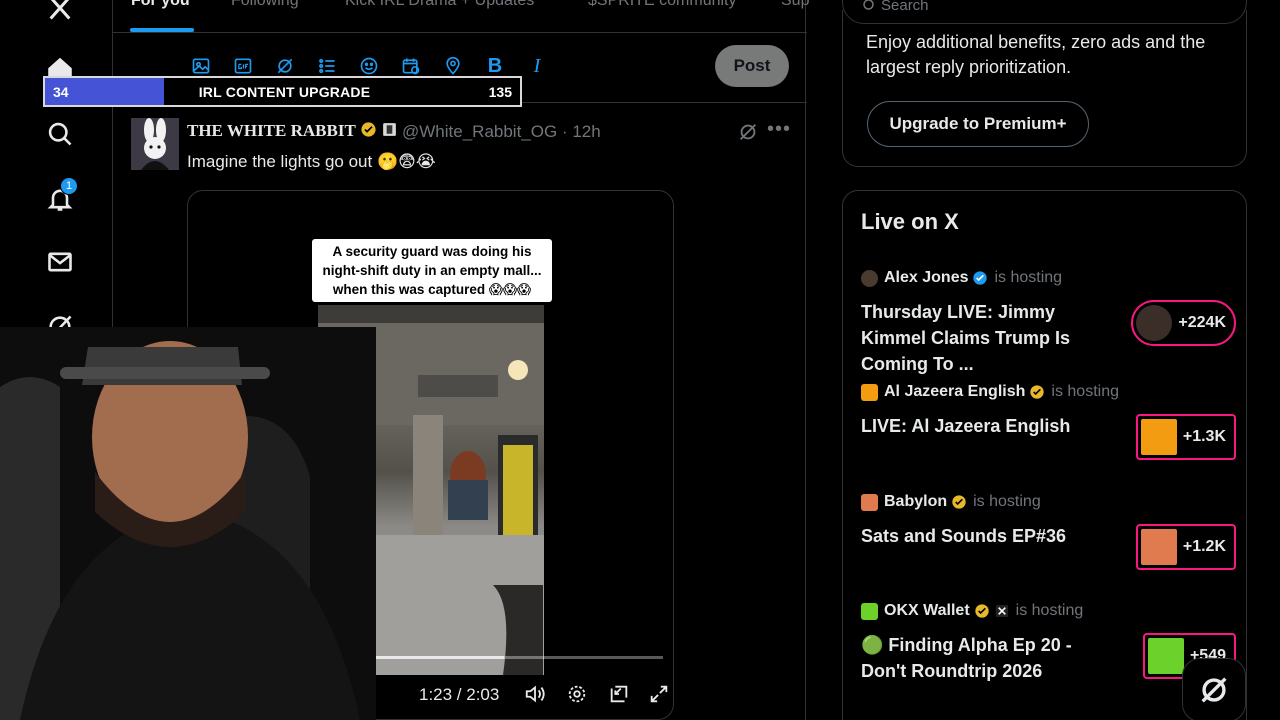  Describe the element at coordinates (1202, 322) in the screenshot. I see `listener-count: +224K` at that location.